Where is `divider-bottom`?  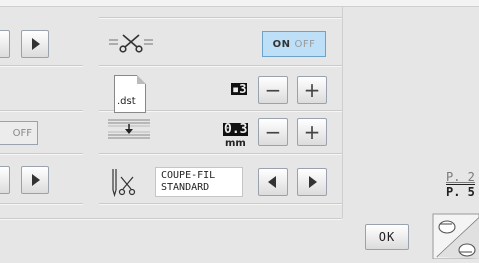
divider-bottom is located at coordinates (171, 218).